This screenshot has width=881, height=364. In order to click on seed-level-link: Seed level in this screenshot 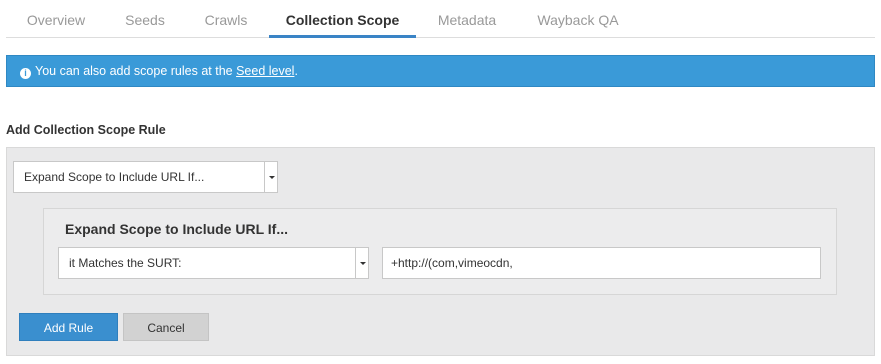, I will do `click(265, 71)`.